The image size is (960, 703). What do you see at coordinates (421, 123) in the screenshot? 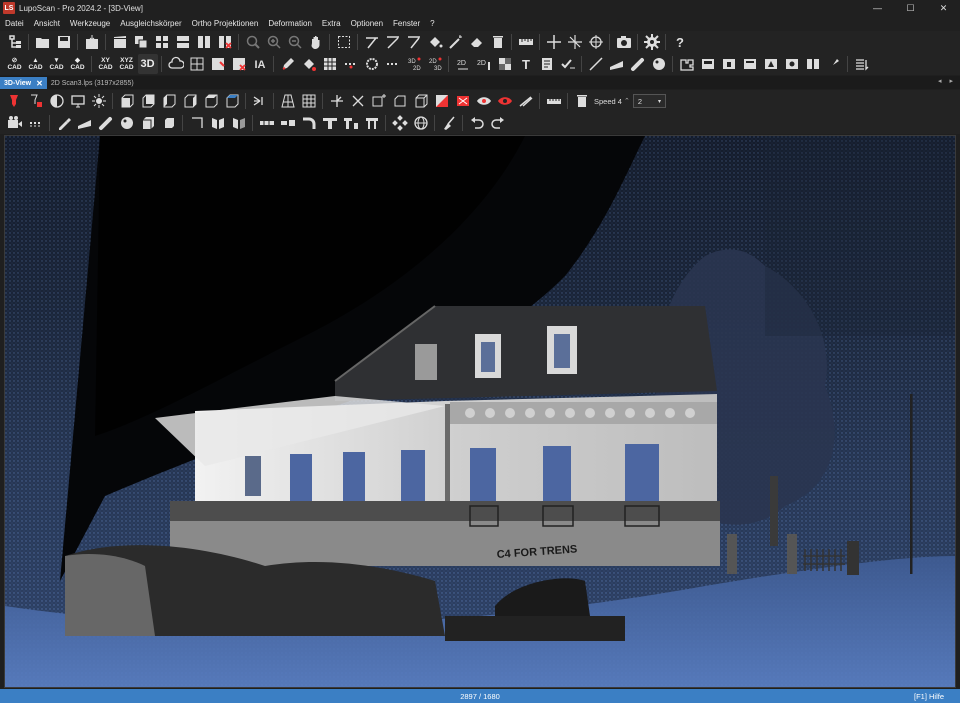
I see `globe-icon` at bounding box center [421, 123].